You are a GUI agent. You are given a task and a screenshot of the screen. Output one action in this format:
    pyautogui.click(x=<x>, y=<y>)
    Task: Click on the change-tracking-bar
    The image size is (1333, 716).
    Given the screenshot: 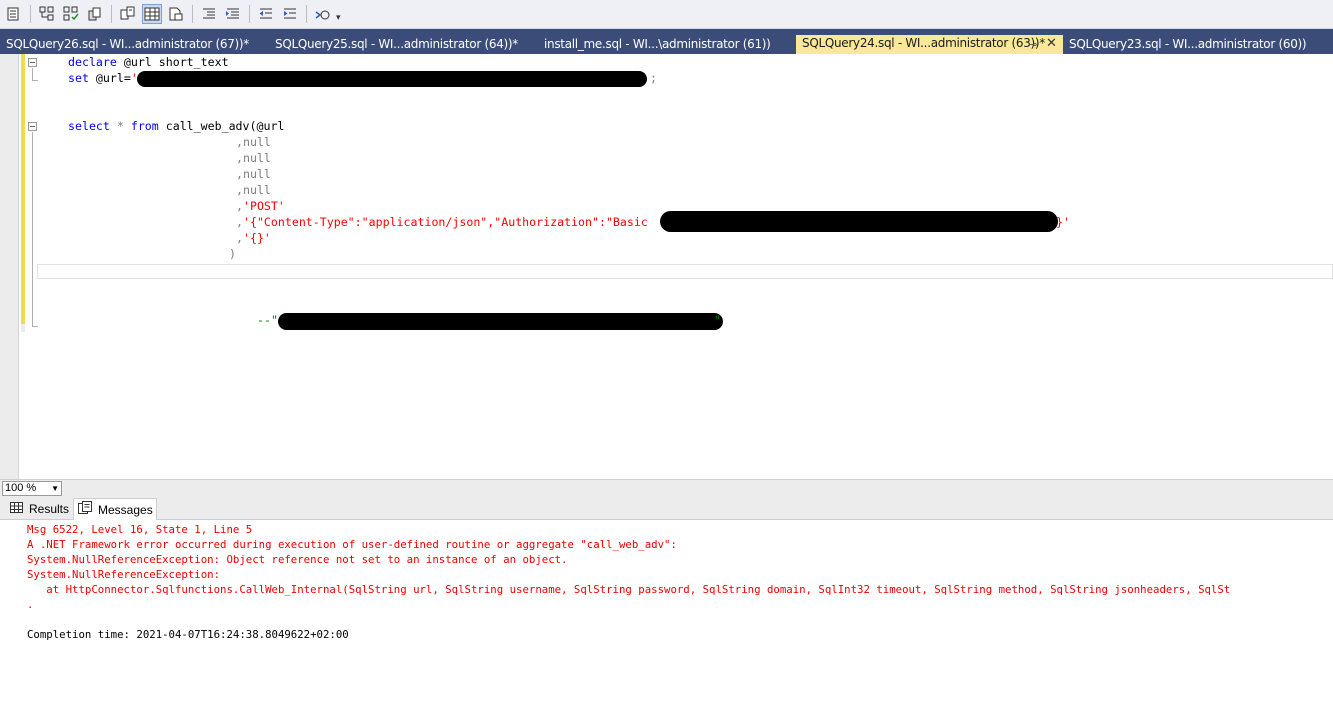 What is the action you would take?
    pyautogui.click(x=23, y=189)
    